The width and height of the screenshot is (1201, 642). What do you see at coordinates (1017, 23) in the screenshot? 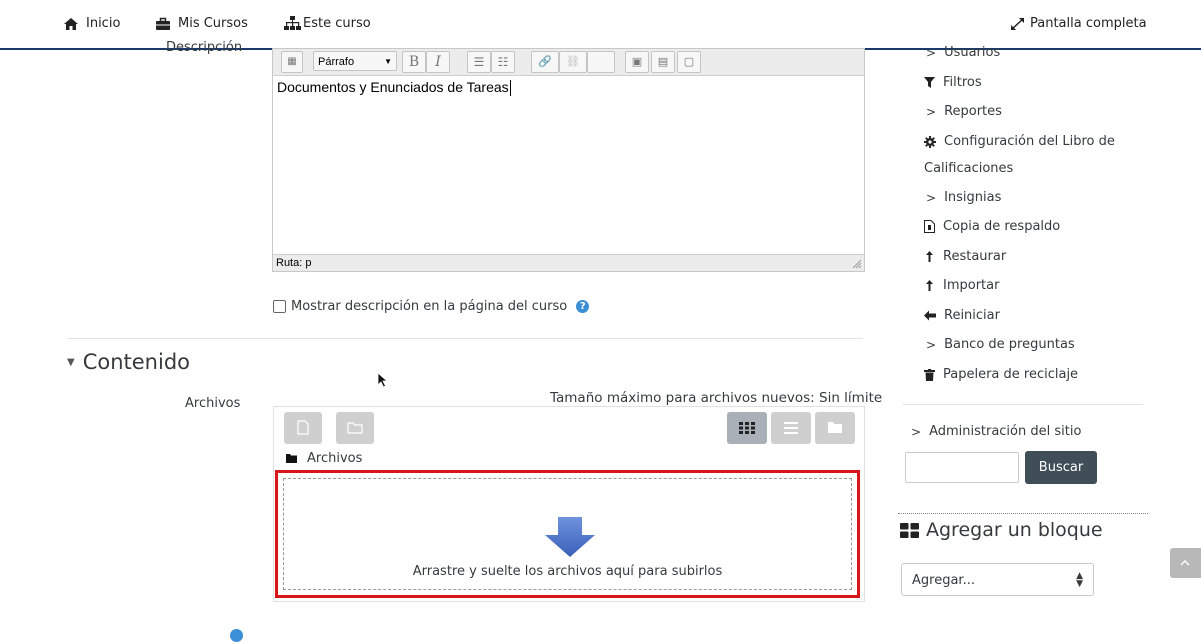
I see `expand-icon` at bounding box center [1017, 23].